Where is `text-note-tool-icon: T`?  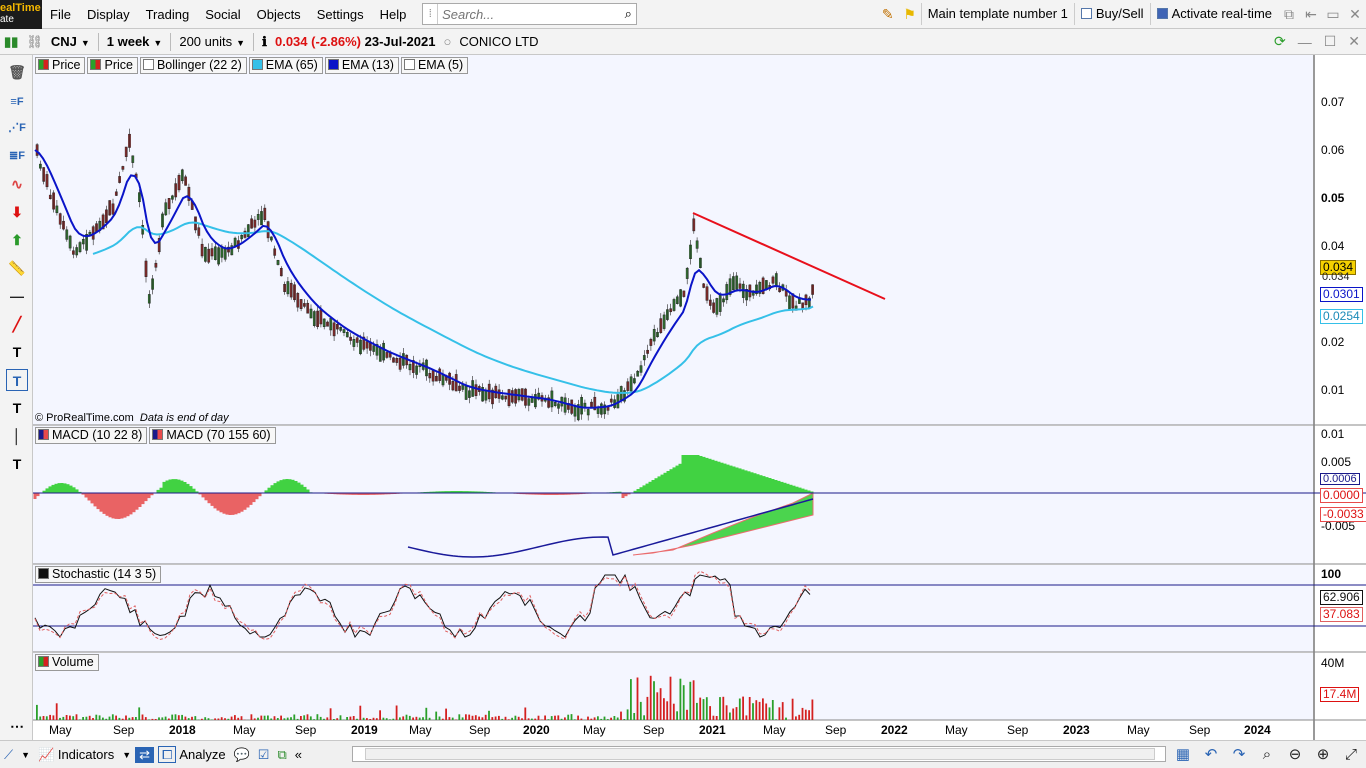
text-note-tool-icon: T is located at coordinates (17, 464).